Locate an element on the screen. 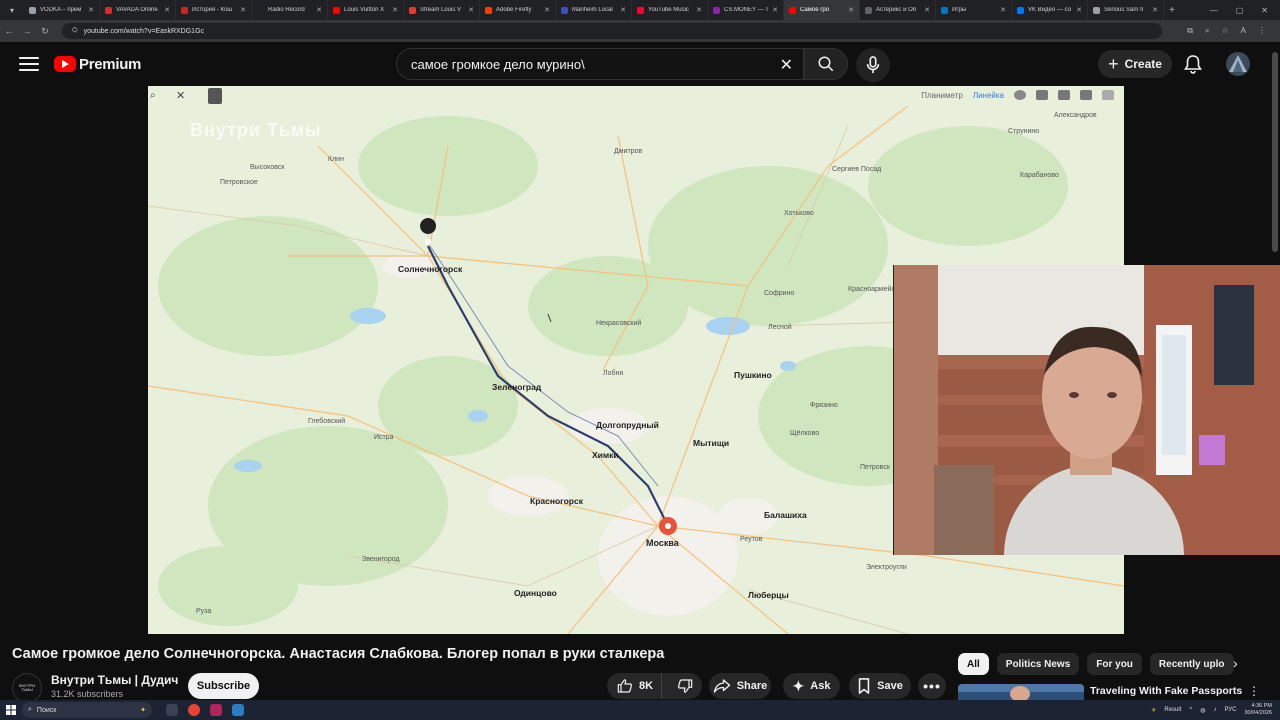 This screenshot has height=720, width=1280. account-avatar is located at coordinates (1238, 64).